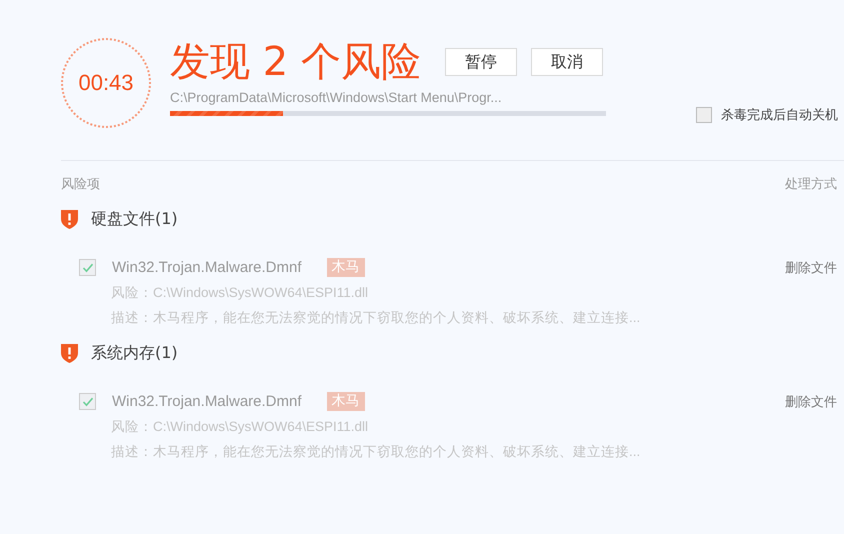 The width and height of the screenshot is (844, 534). Describe the element at coordinates (811, 184) in the screenshot. I see `column-header: 处理方式` at that location.